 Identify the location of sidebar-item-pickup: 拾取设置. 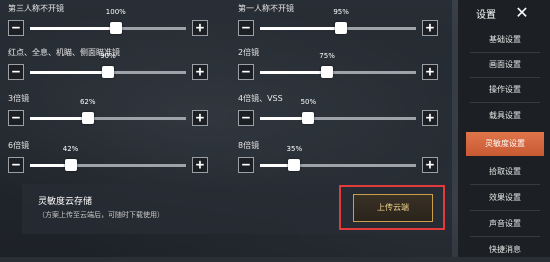
(505, 172).